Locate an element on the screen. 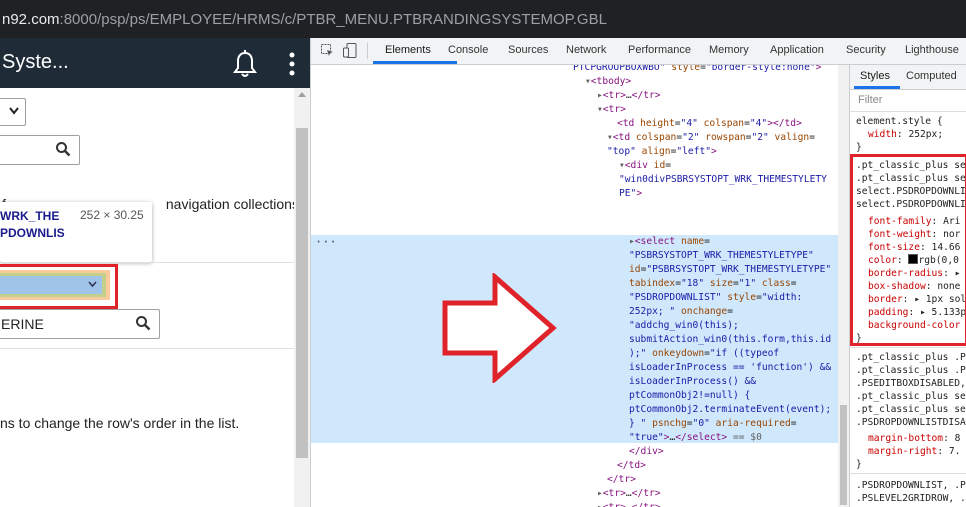 Image resolution: width=966 pixels, height=507 pixels. tree-line-selected: } " psnchg="0" aria-required= is located at coordinates (713, 424).